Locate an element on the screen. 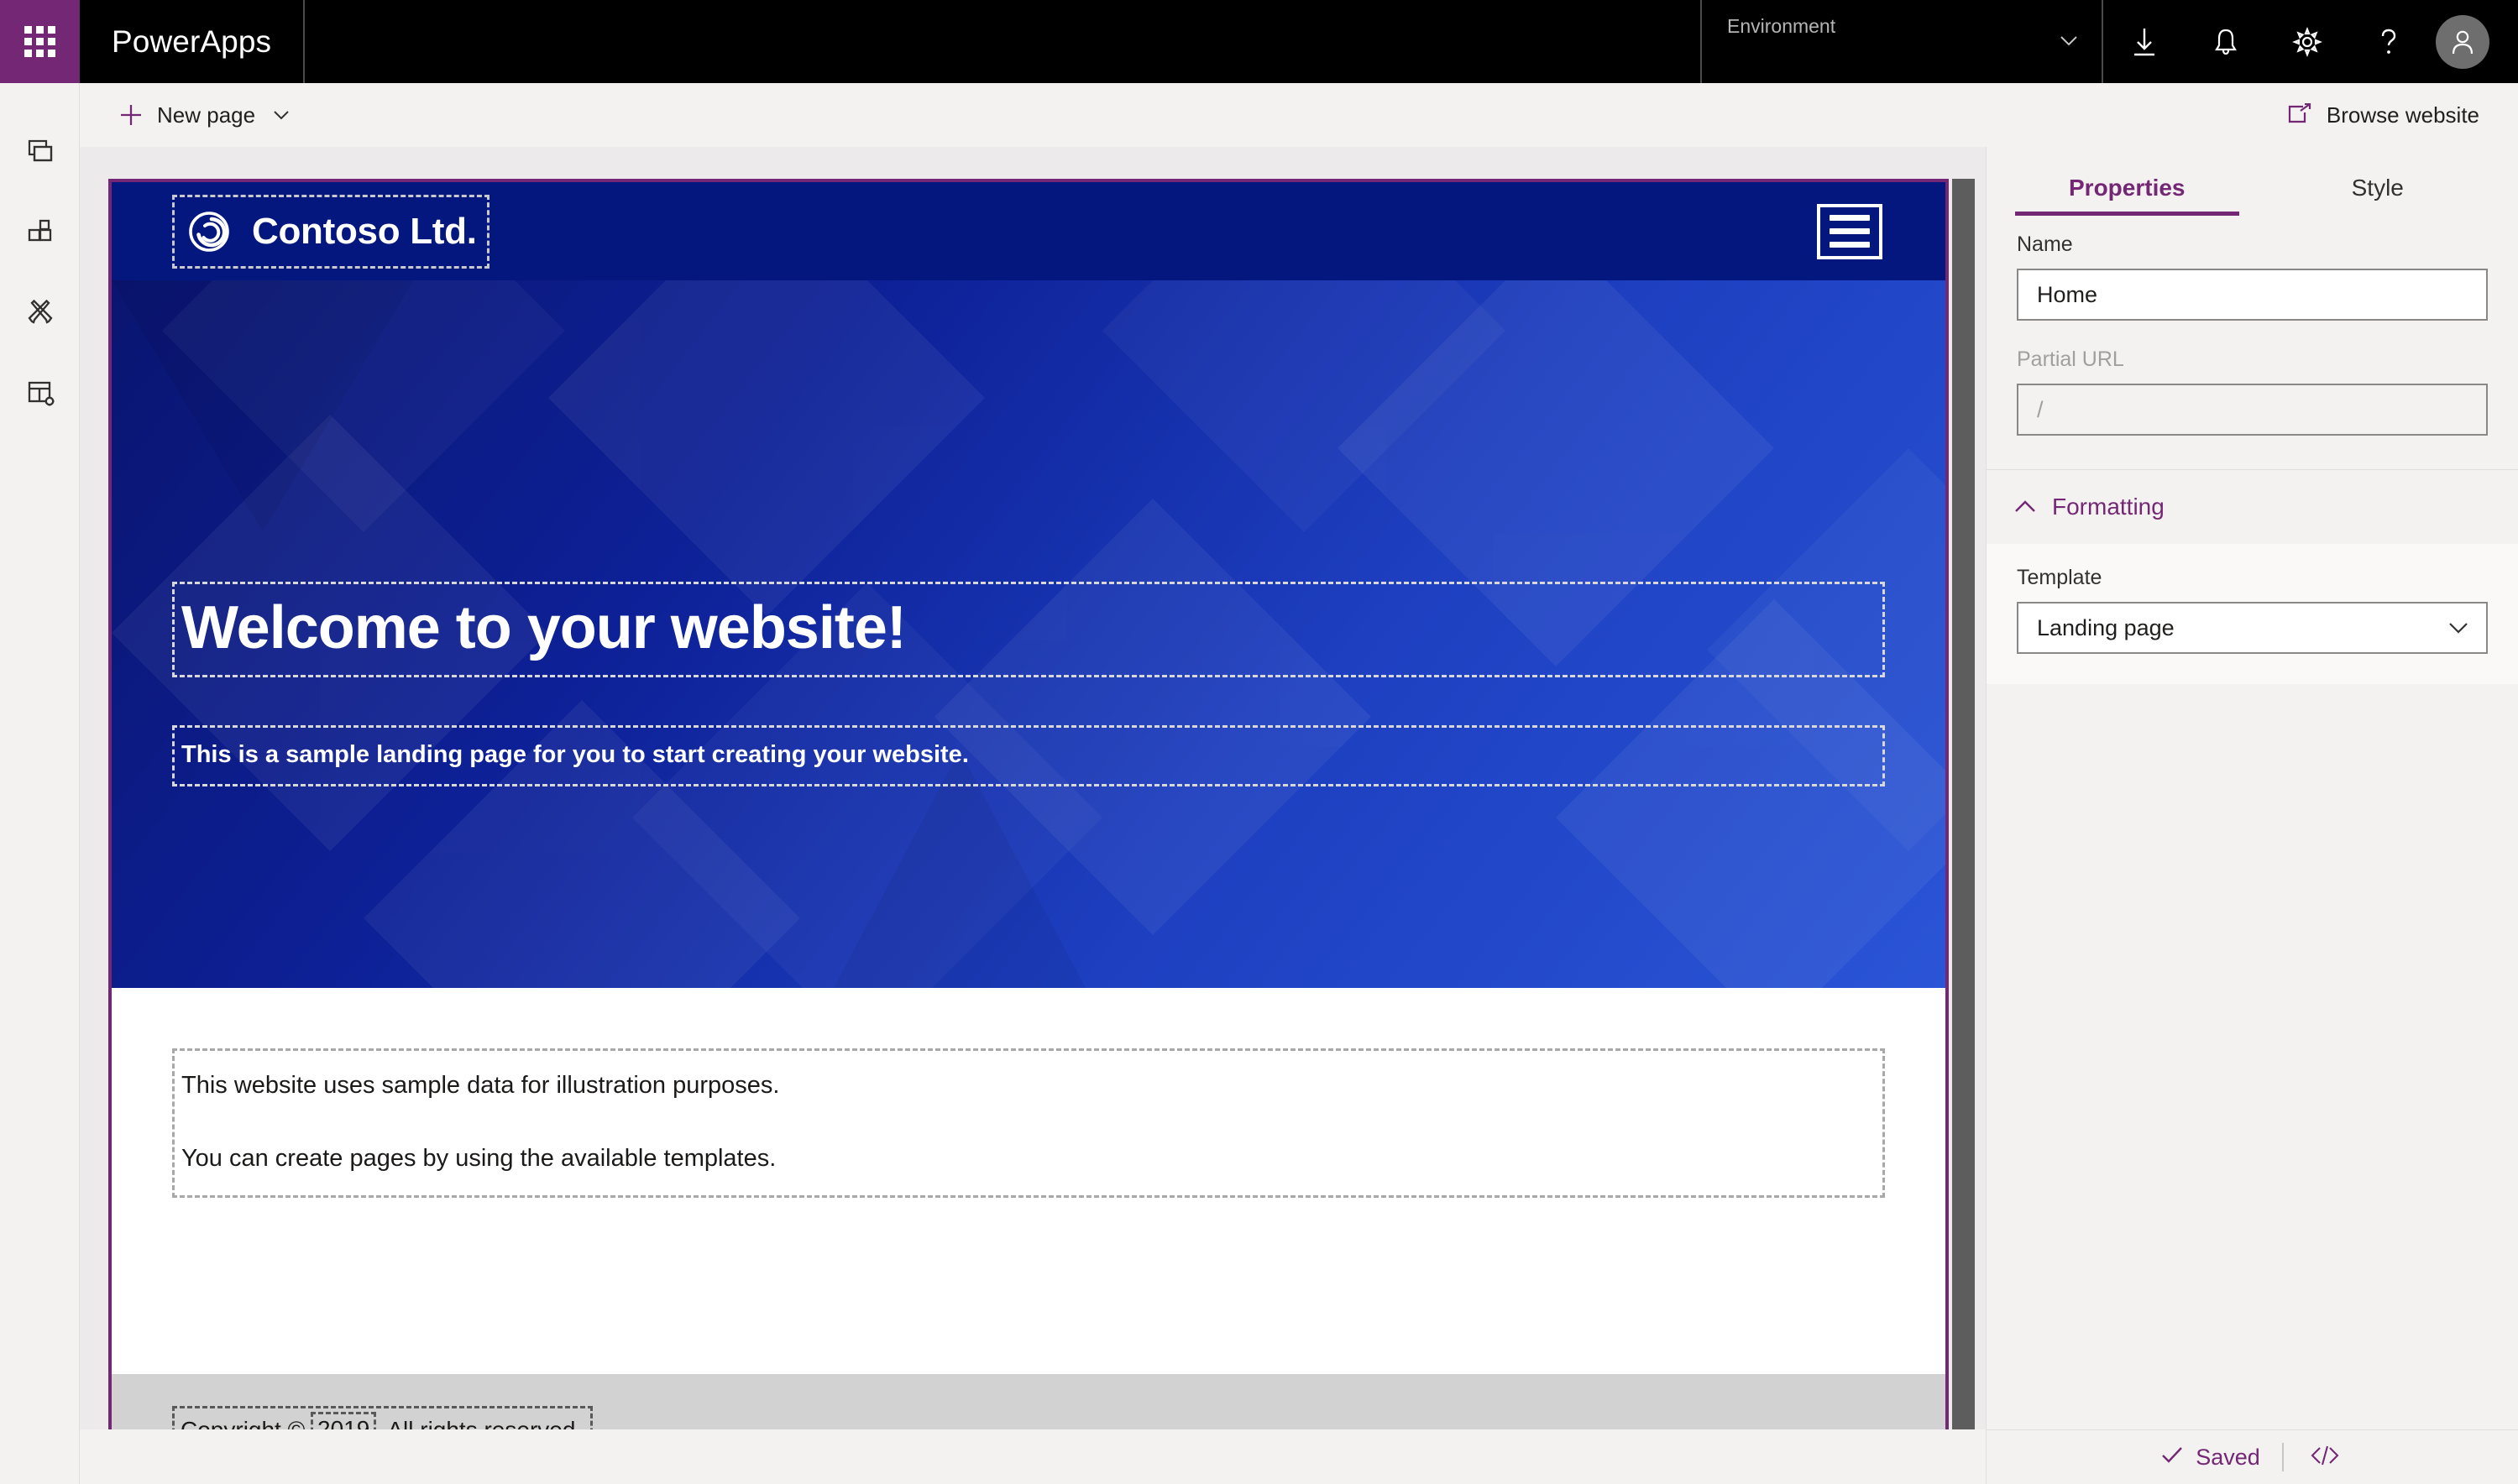 The height and width of the screenshot is (1484, 2518). new-page-label: New page is located at coordinates (206, 115).